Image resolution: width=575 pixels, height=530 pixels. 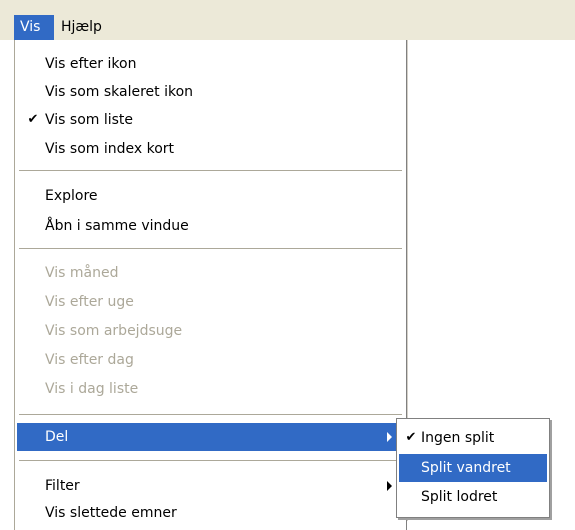 I want to click on menu-item-label: Vis som index kort, so click(x=110, y=149).